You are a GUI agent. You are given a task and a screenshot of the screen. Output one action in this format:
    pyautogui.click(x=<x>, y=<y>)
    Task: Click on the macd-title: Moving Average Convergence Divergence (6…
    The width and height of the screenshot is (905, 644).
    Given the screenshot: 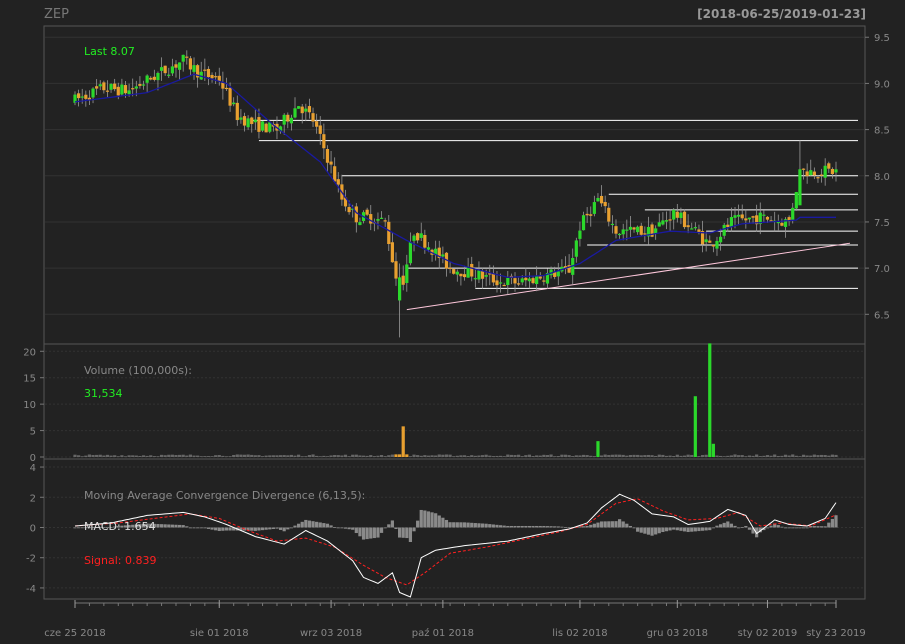 What is the action you would take?
    pyautogui.click(x=224, y=495)
    